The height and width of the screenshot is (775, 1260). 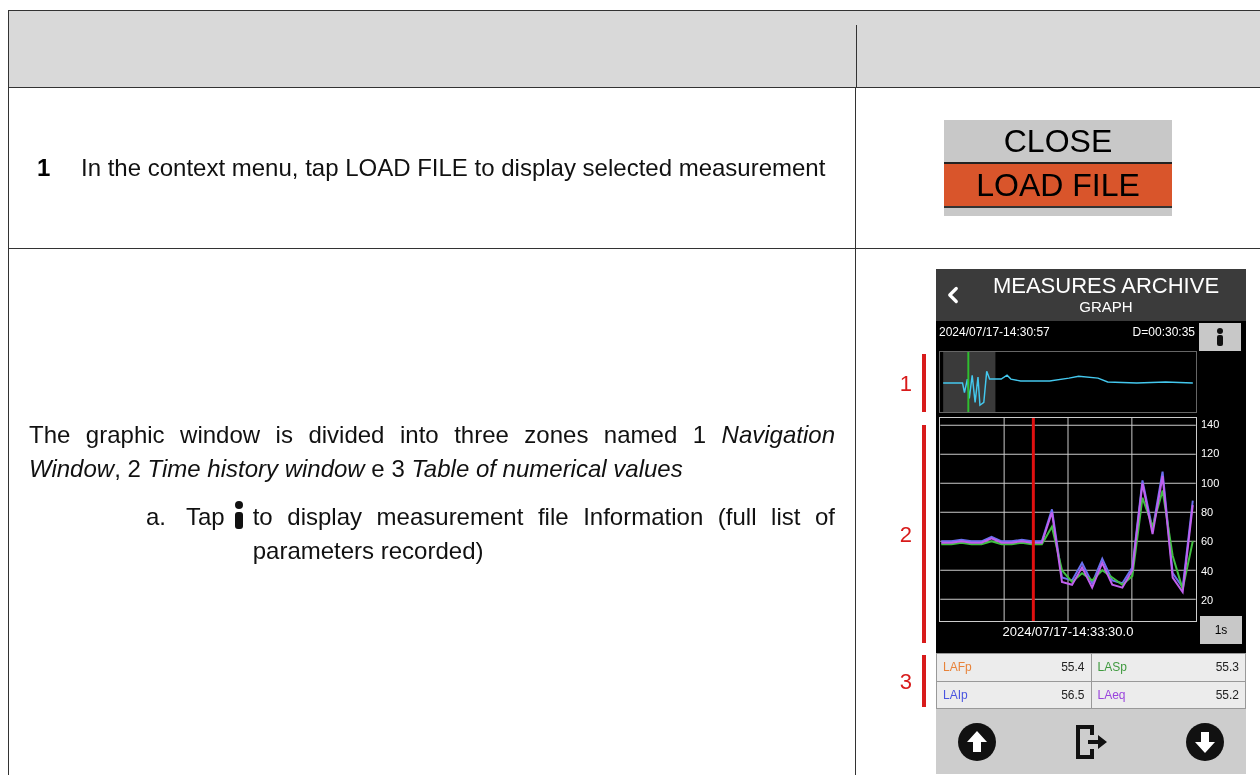 I want to click on cursor-time: 2024/07/17-14:33:30.0, so click(x=1068, y=632).